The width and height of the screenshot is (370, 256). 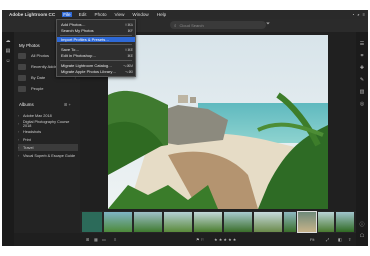 I want to click on people-icon: ☺, so click(x=8, y=61).